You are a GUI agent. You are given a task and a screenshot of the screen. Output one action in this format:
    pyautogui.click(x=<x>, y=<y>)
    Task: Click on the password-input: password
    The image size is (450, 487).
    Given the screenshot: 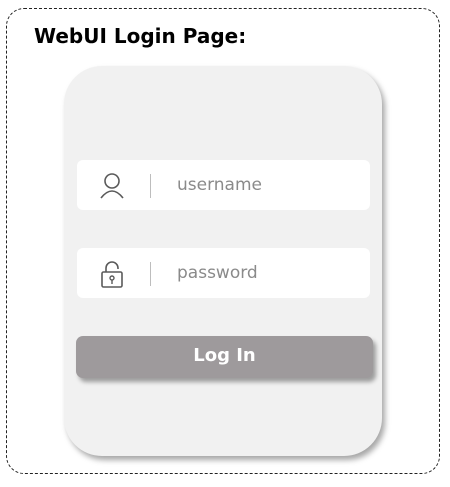 What is the action you would take?
    pyautogui.click(x=217, y=273)
    